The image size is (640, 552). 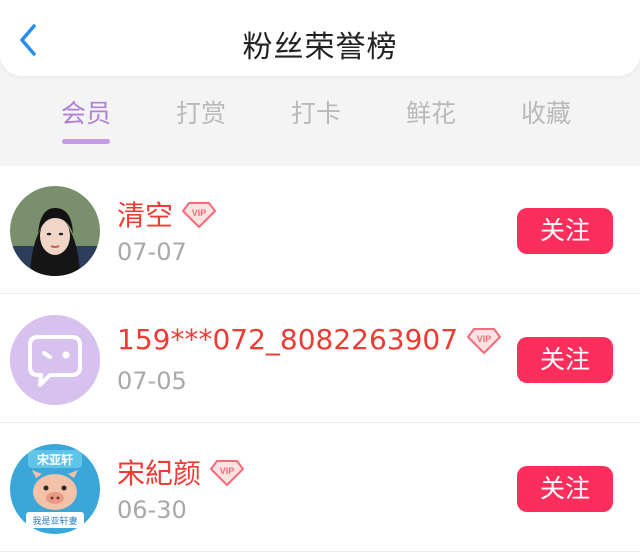 I want to click on active-tab-indicator, so click(x=86, y=141).